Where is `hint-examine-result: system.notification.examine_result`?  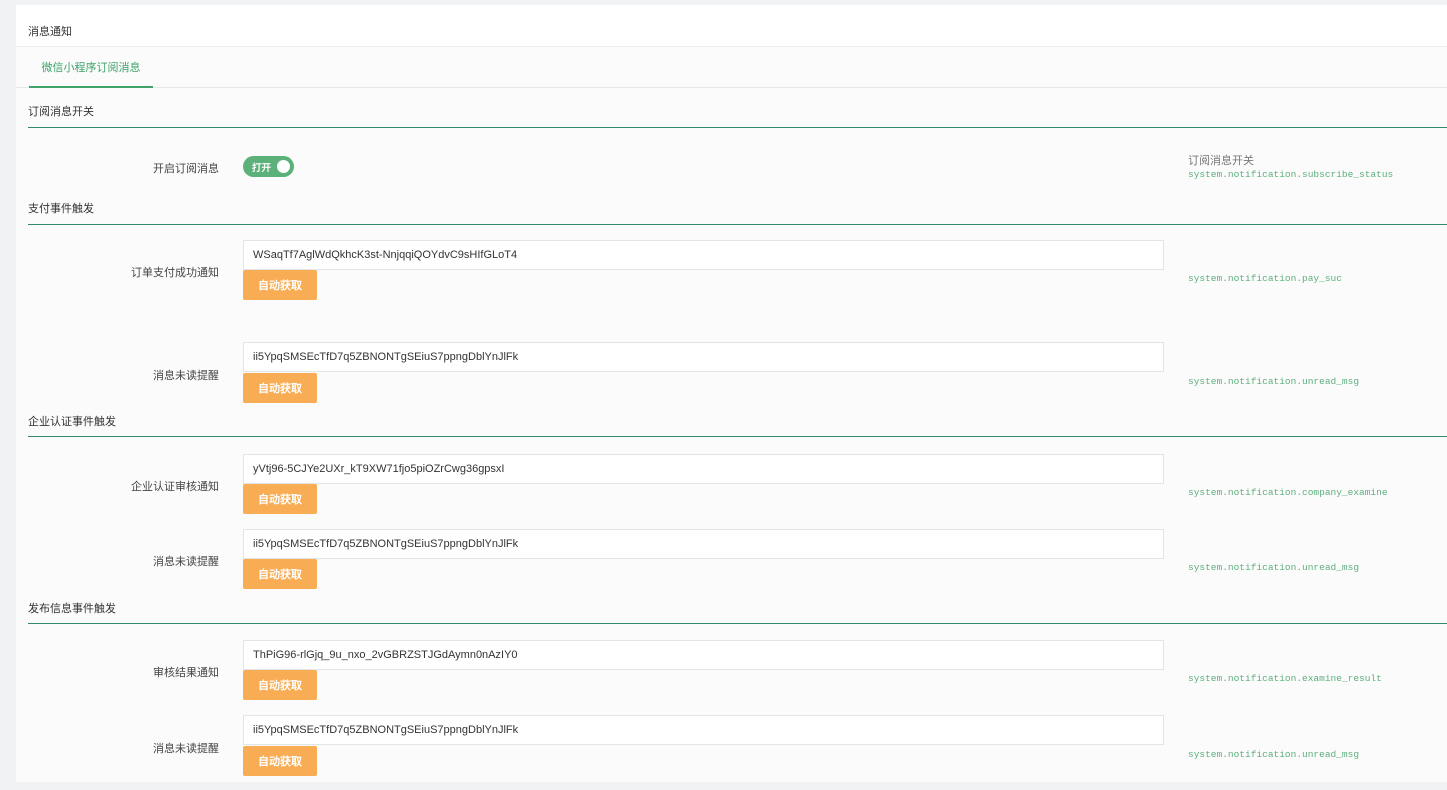
hint-examine-result: system.notification.examine_result is located at coordinates (1285, 678).